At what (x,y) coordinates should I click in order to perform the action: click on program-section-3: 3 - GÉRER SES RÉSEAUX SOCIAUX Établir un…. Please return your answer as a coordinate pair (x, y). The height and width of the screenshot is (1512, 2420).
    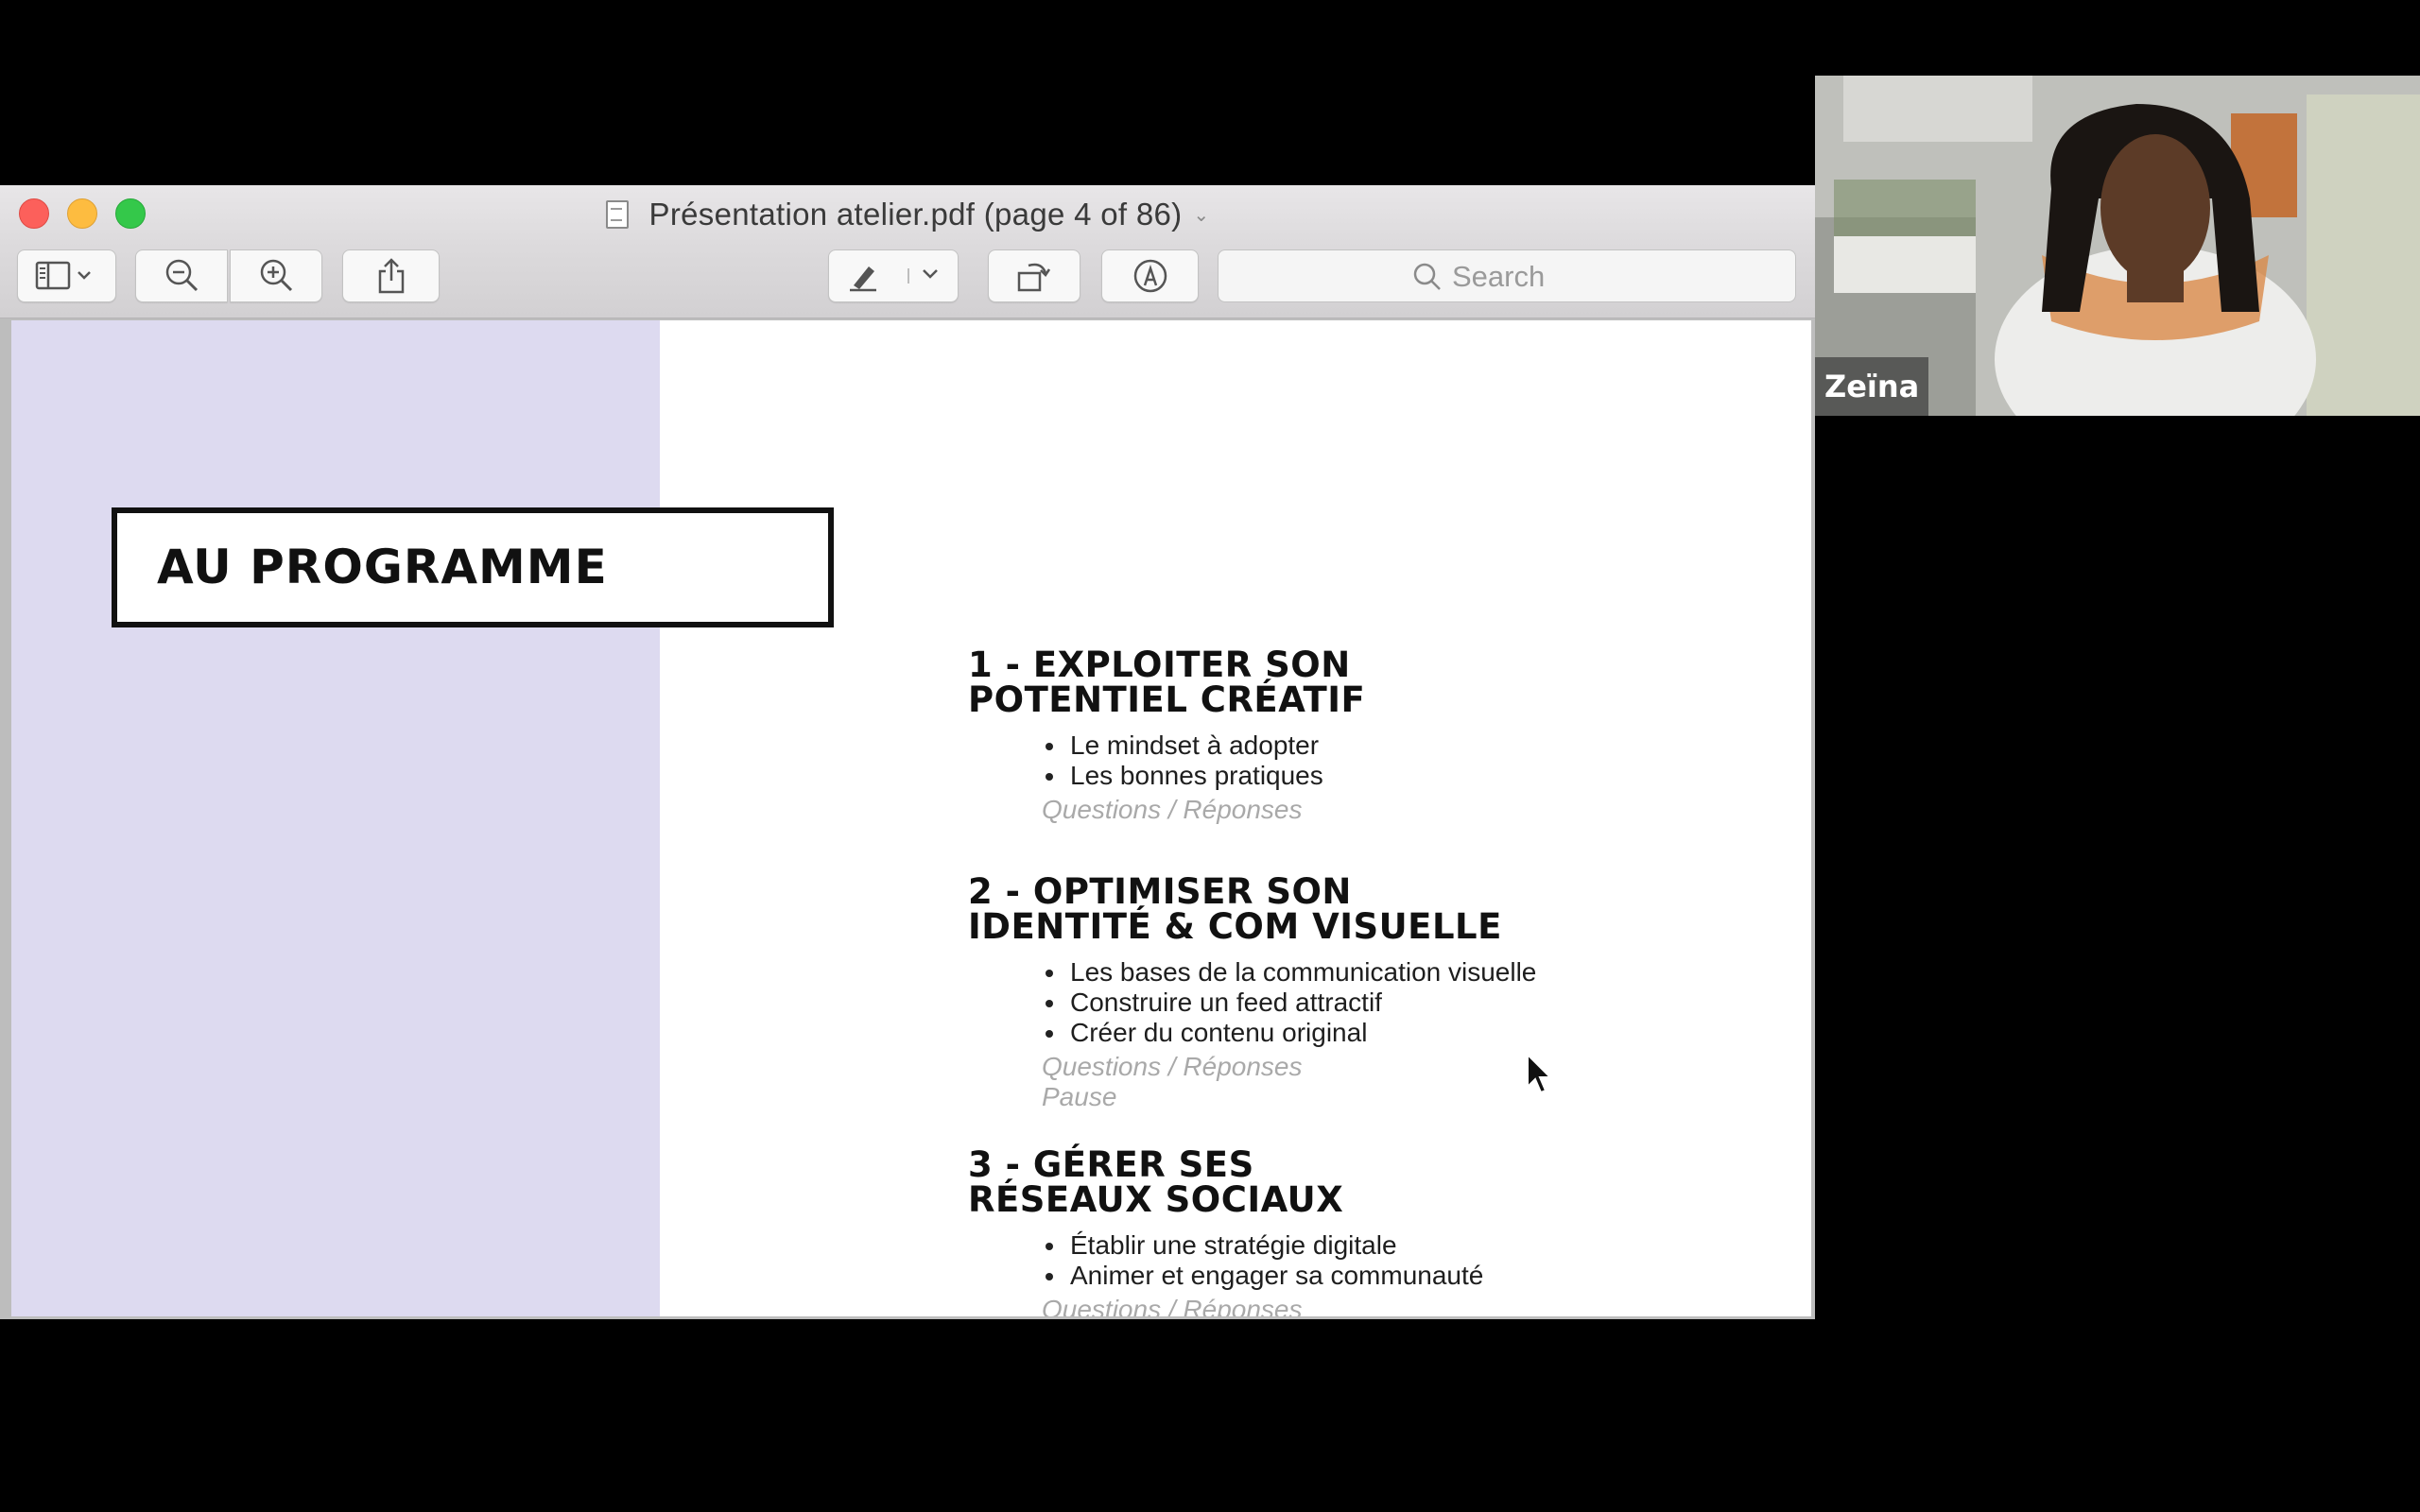
    Looking at the image, I should click on (1374, 1231).